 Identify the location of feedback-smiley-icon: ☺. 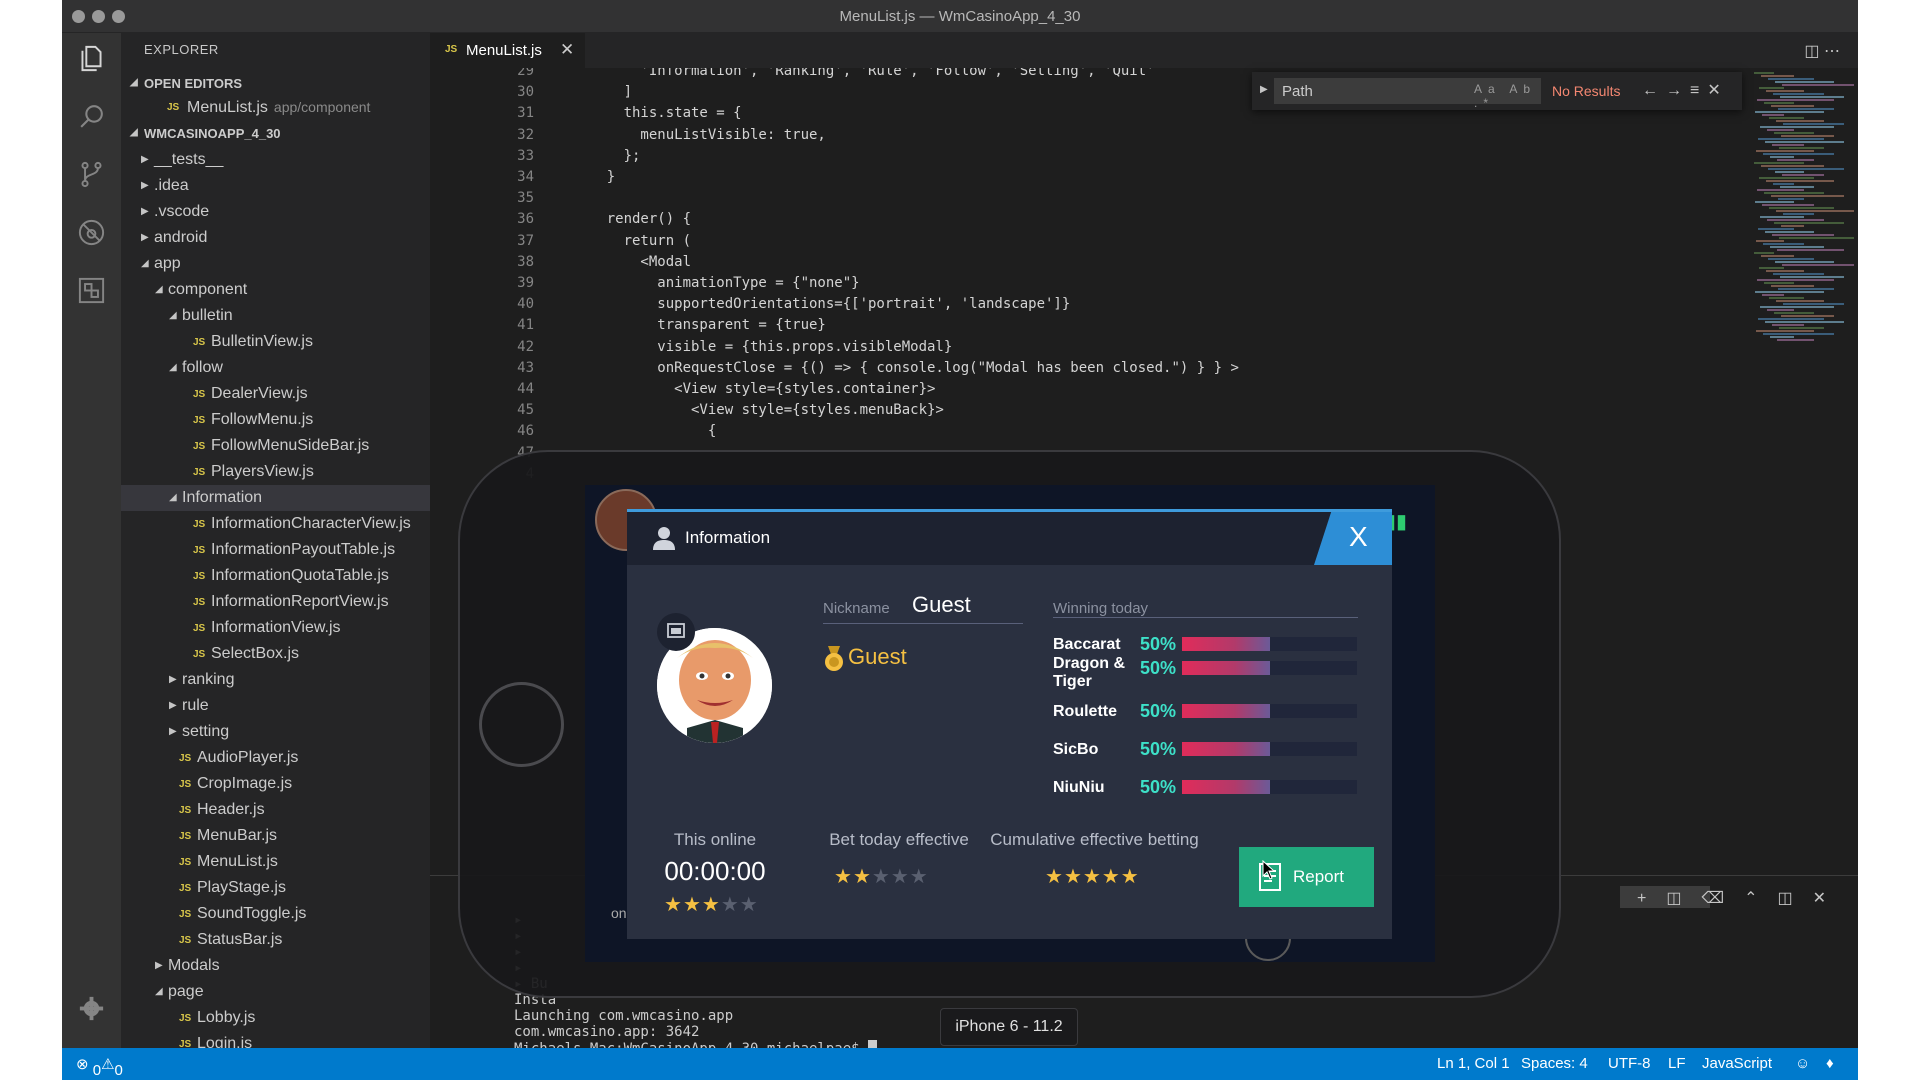
(1802, 1063).